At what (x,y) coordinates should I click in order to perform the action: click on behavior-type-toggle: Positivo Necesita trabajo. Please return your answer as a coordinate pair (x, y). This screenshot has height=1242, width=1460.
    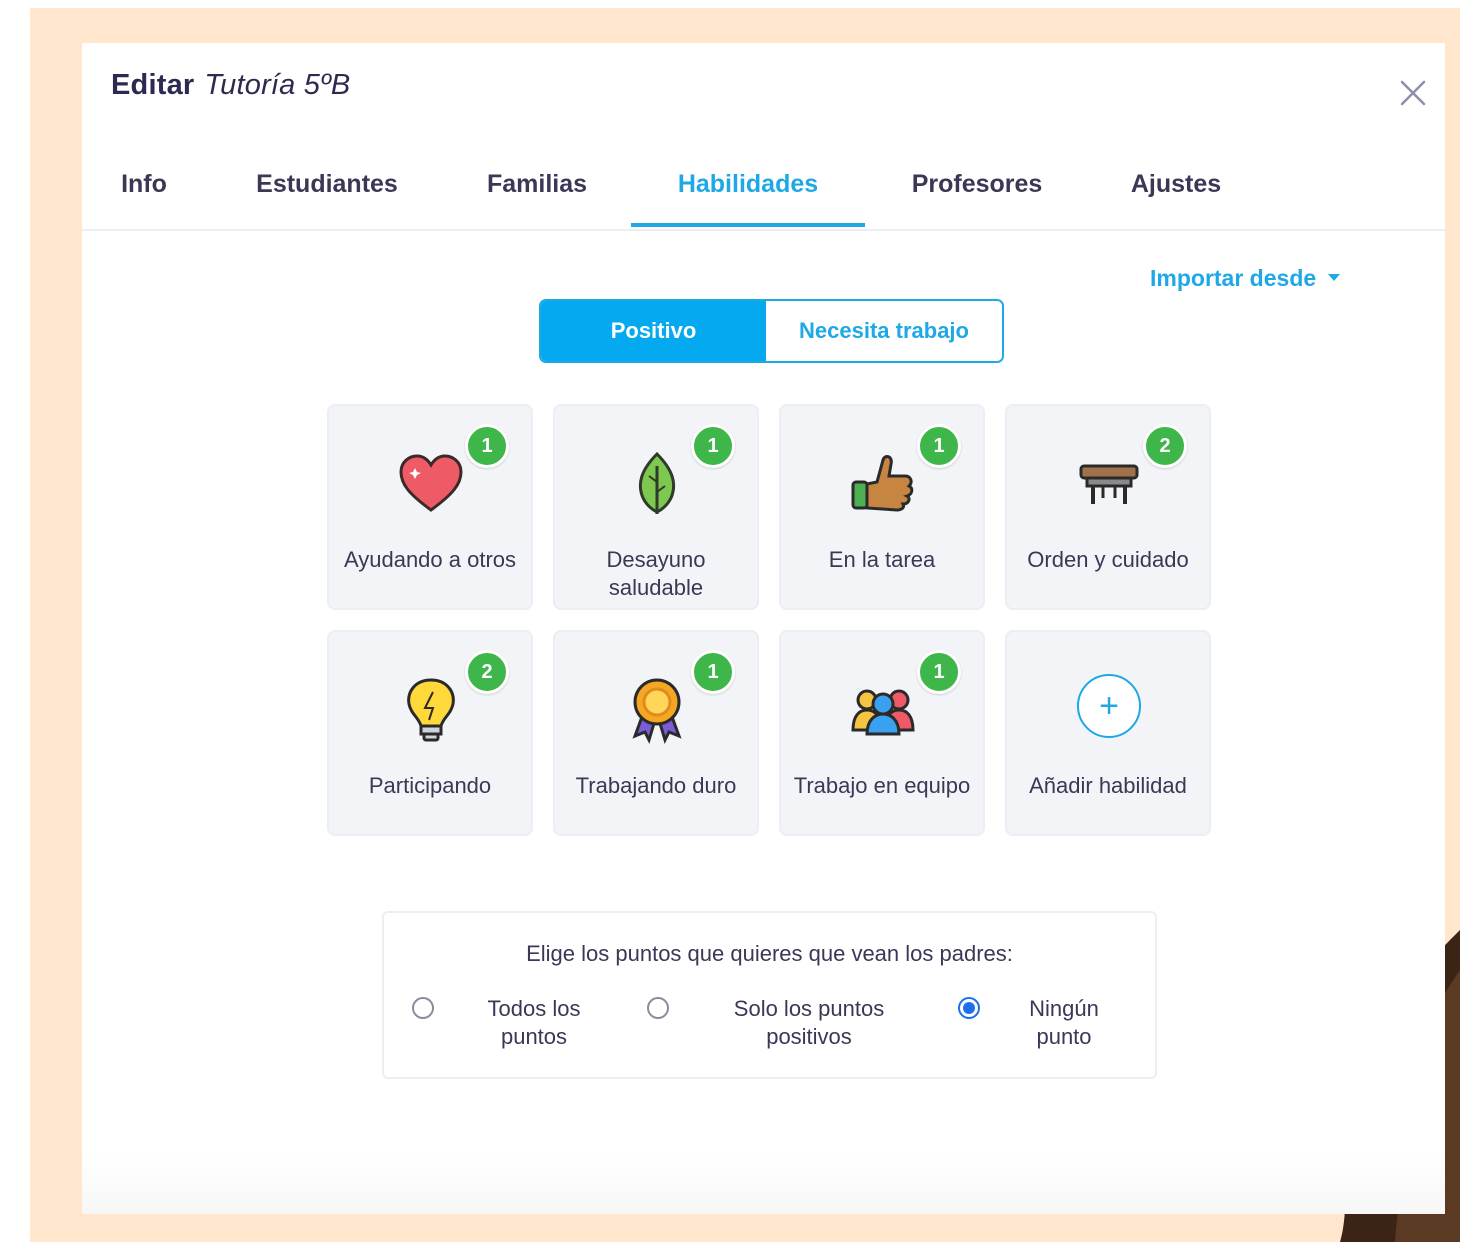
    Looking at the image, I should click on (771, 331).